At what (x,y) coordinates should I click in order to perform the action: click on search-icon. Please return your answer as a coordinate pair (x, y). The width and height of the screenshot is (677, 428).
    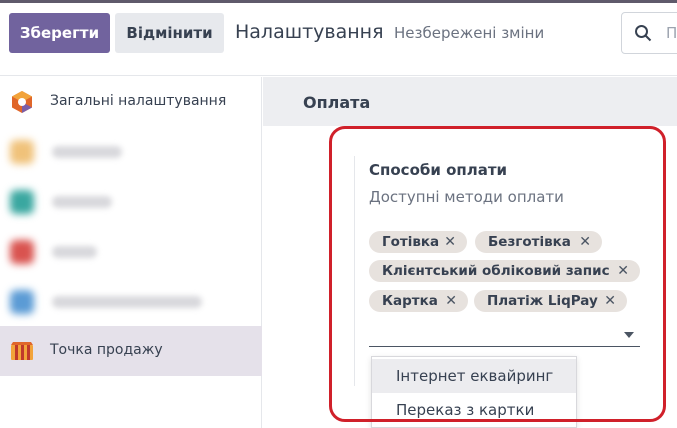
    Looking at the image, I should click on (643, 33).